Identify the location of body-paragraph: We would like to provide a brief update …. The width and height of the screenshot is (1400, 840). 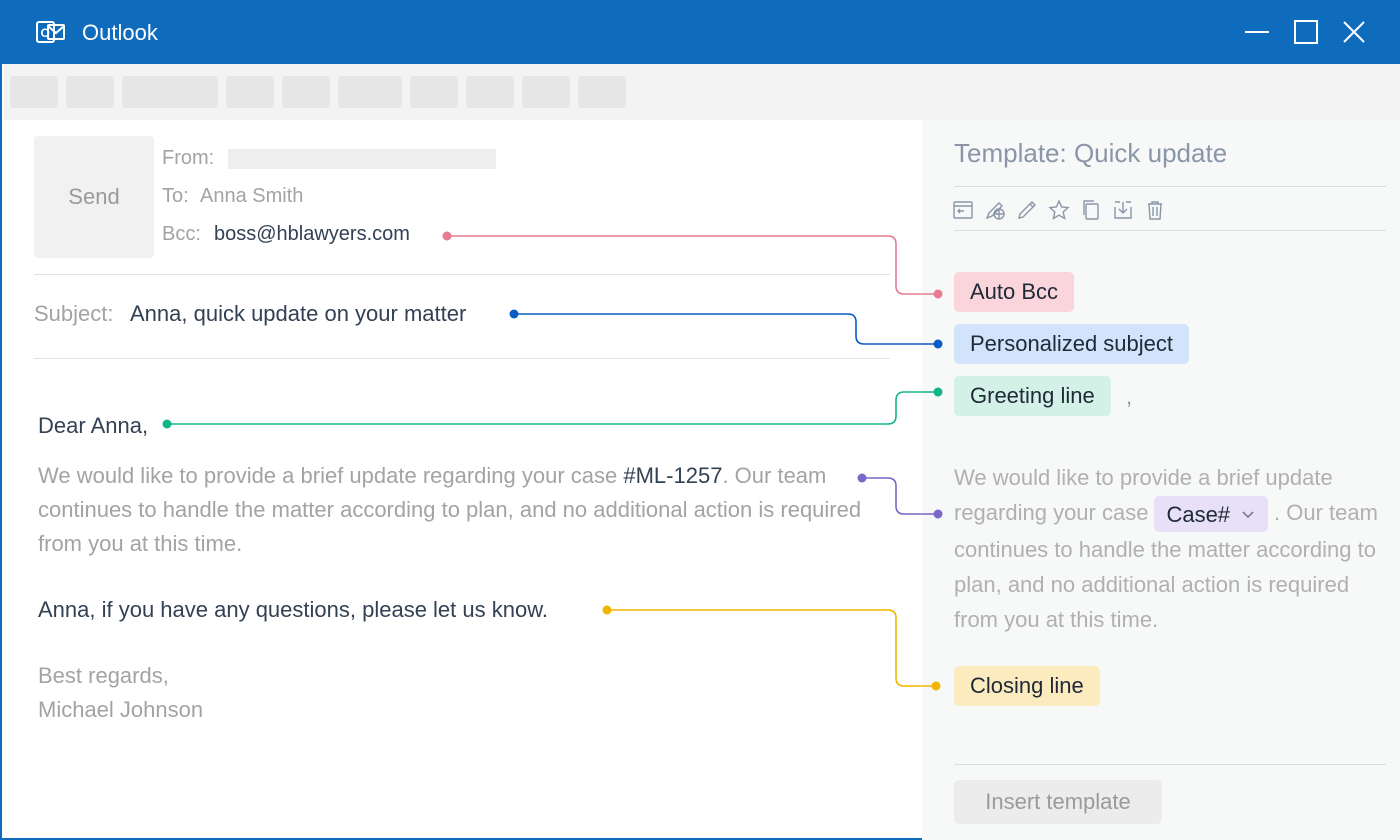
(453, 510).